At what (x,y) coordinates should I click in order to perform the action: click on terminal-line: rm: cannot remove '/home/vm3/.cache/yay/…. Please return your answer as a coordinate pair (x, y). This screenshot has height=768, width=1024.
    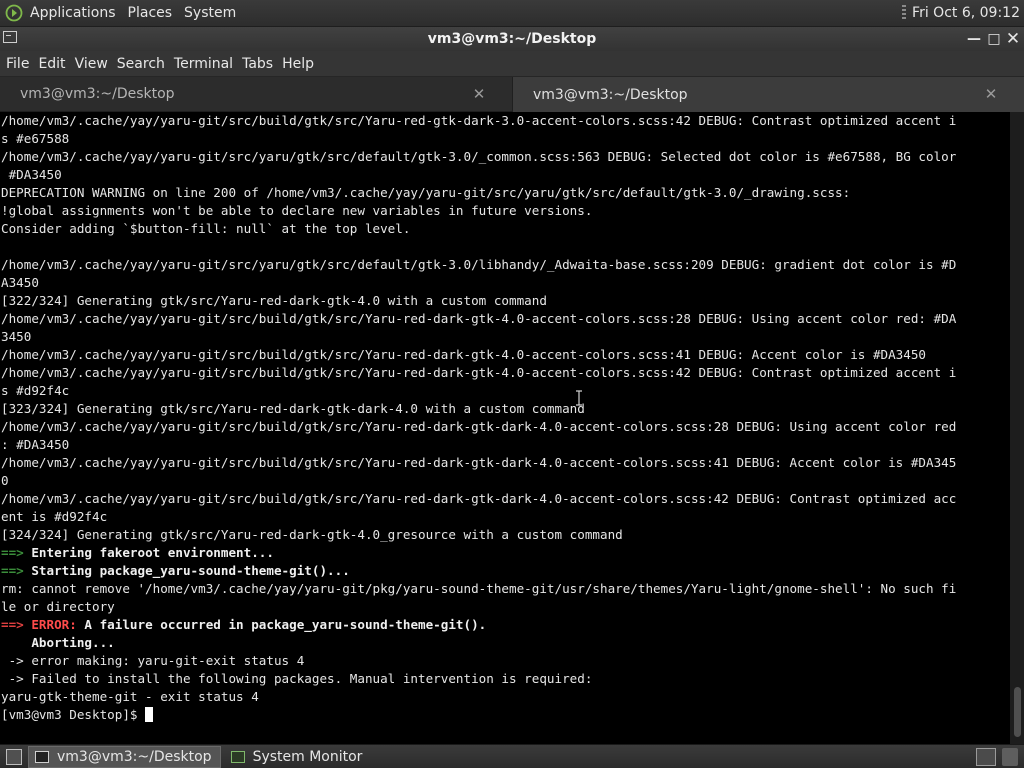
    Looking at the image, I should click on (505, 589).